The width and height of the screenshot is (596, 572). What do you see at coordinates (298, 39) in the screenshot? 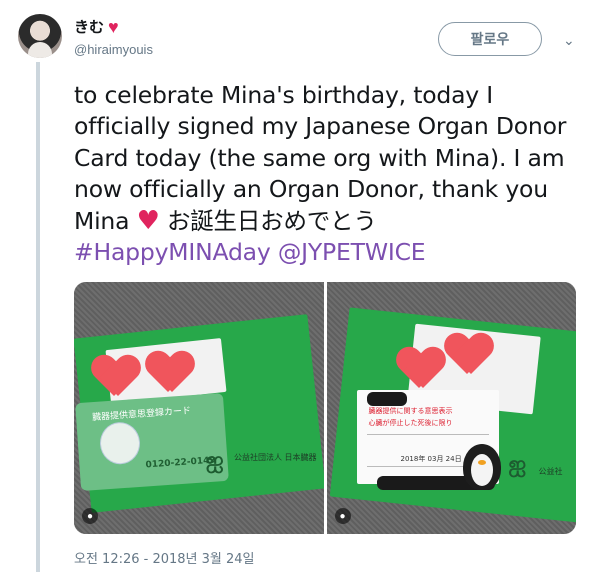
I see `tweet-header: きむ ♥ @hiraimyouis 팔로우 ⌄` at bounding box center [298, 39].